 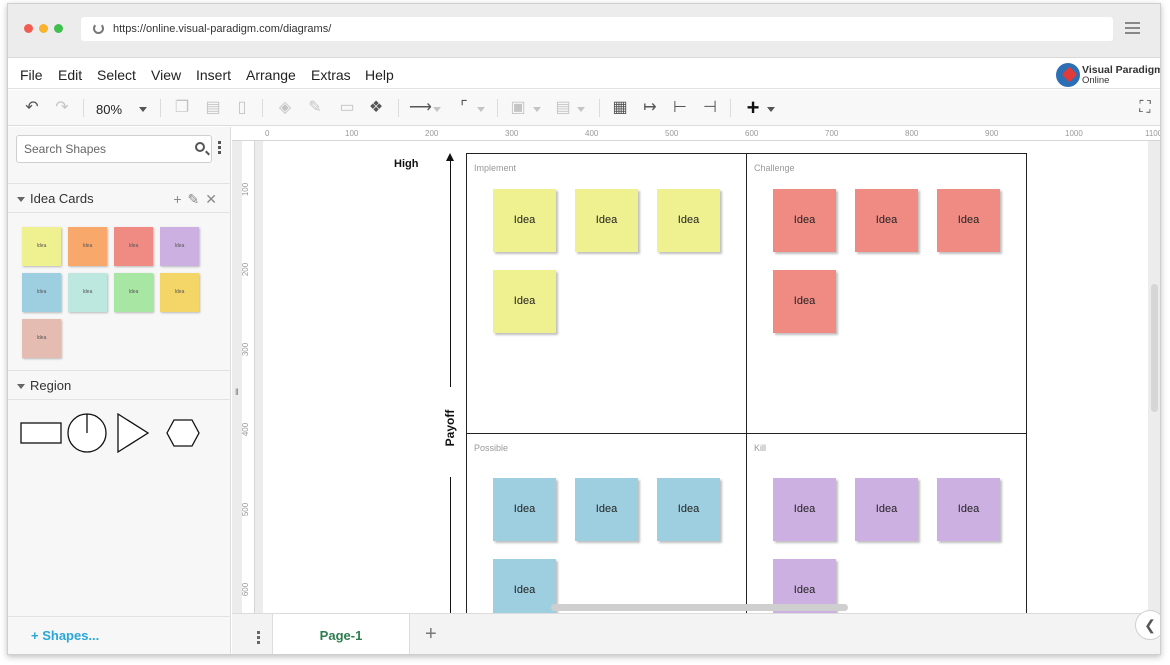 What do you see at coordinates (213, 75) in the screenshot?
I see `menu-insert: Insert` at bounding box center [213, 75].